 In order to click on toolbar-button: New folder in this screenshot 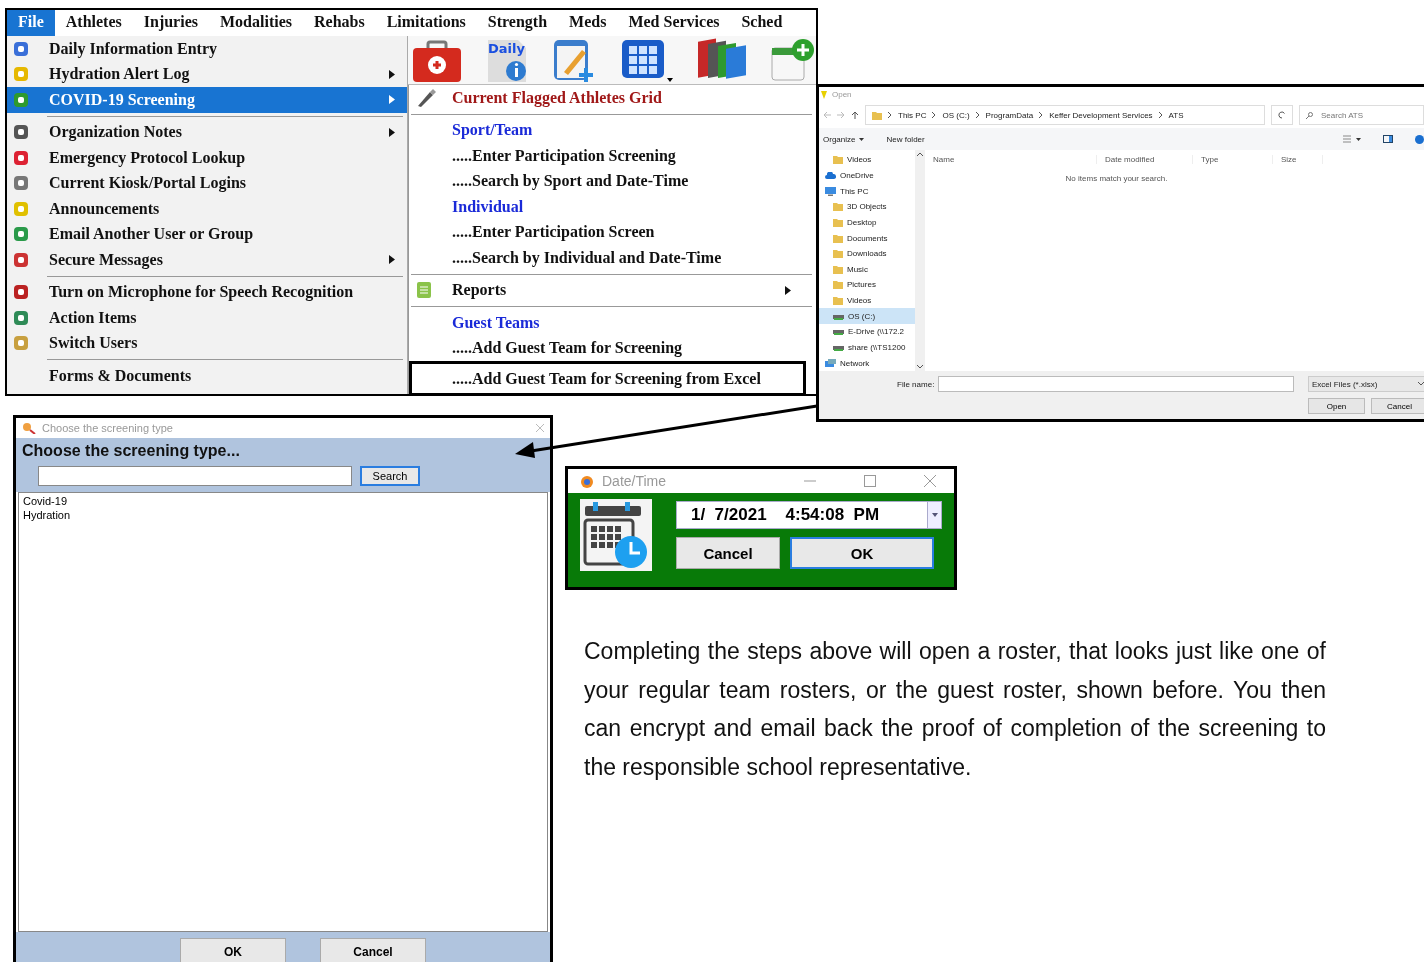, I will do `click(905, 139)`.